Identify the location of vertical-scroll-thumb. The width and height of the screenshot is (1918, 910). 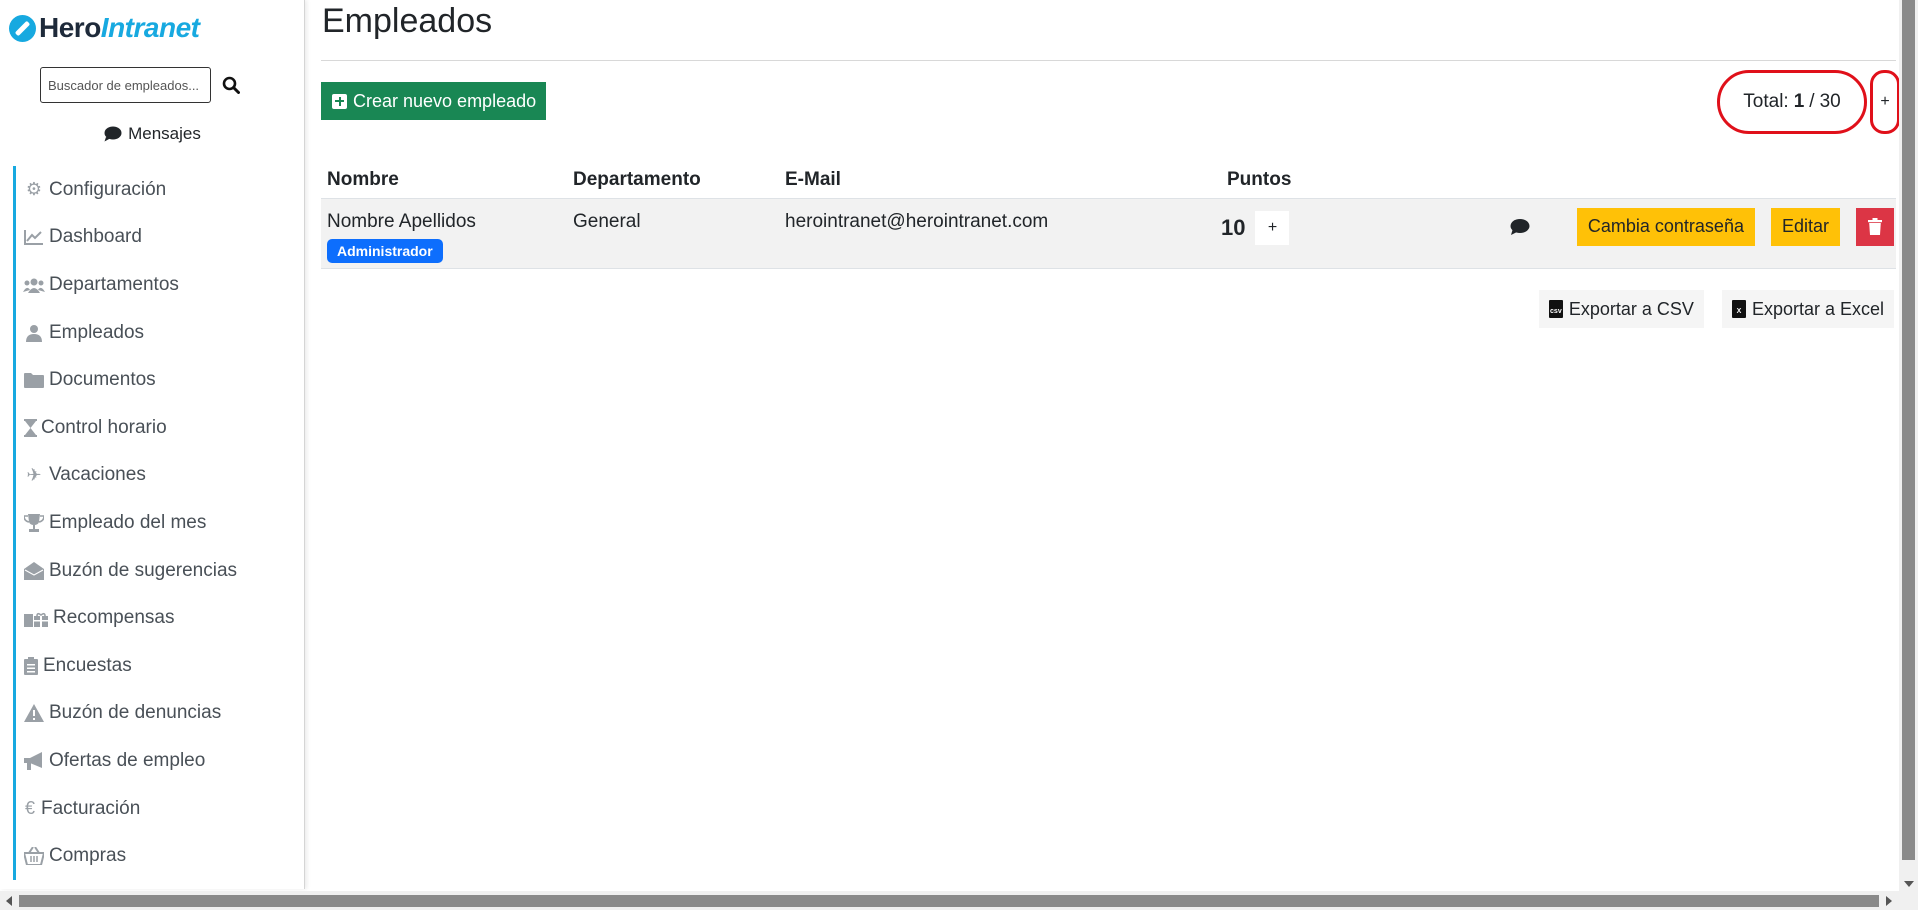
(1908, 430).